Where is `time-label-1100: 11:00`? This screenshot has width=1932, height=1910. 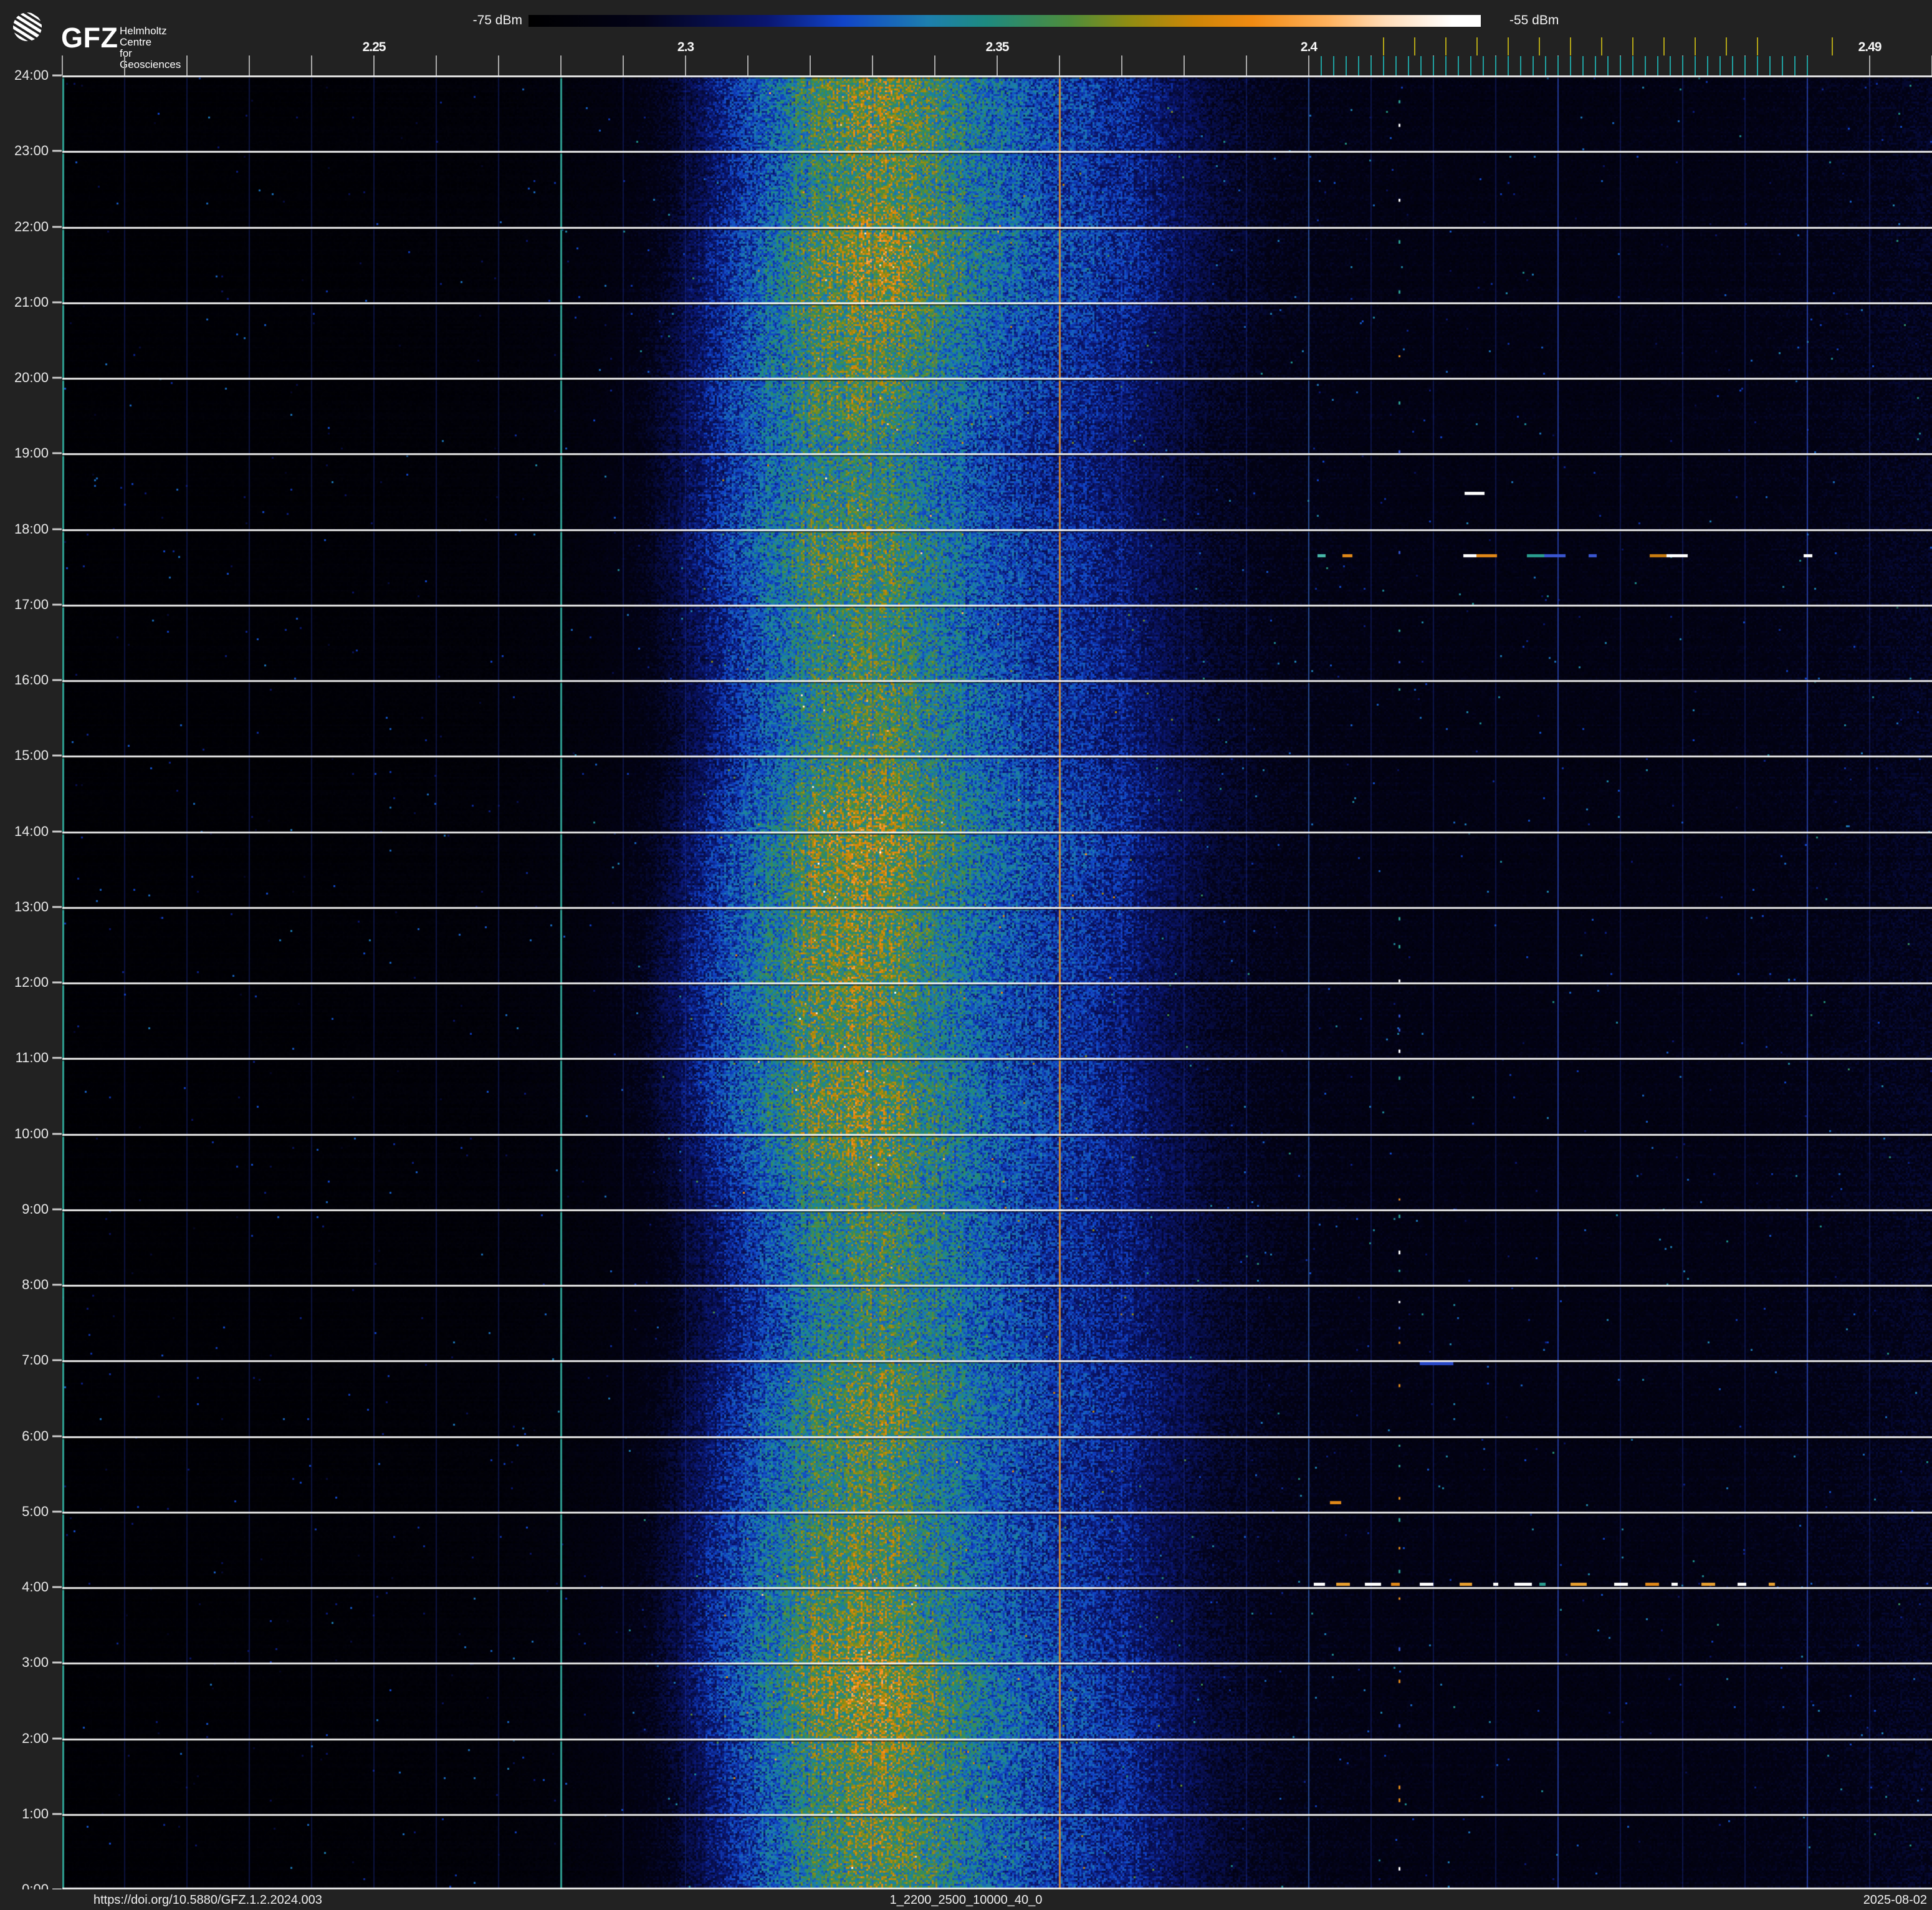
time-label-1100: 11:00 is located at coordinates (32, 1058).